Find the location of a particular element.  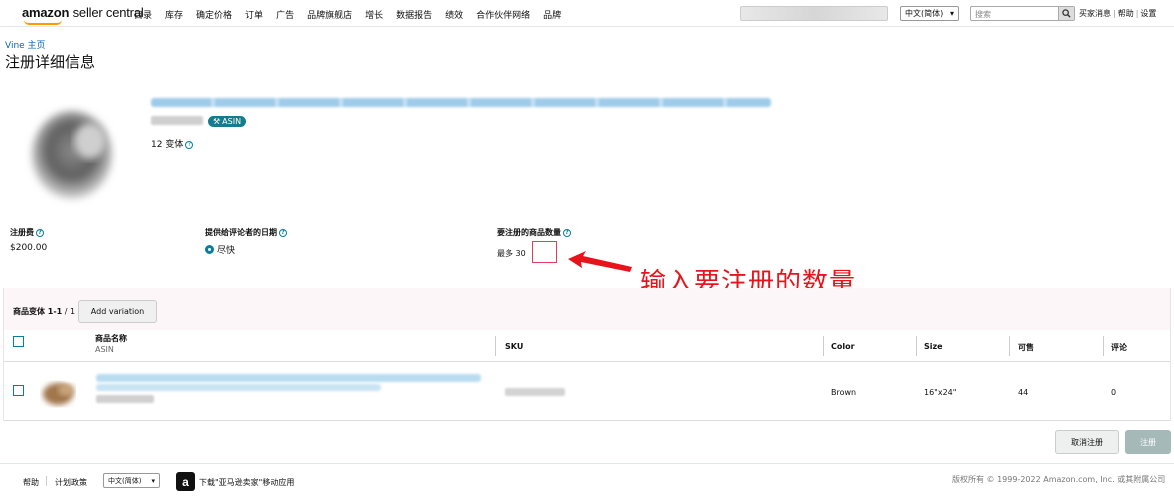

breadcrumb-vine-home: Vine 主页 is located at coordinates (25, 44).